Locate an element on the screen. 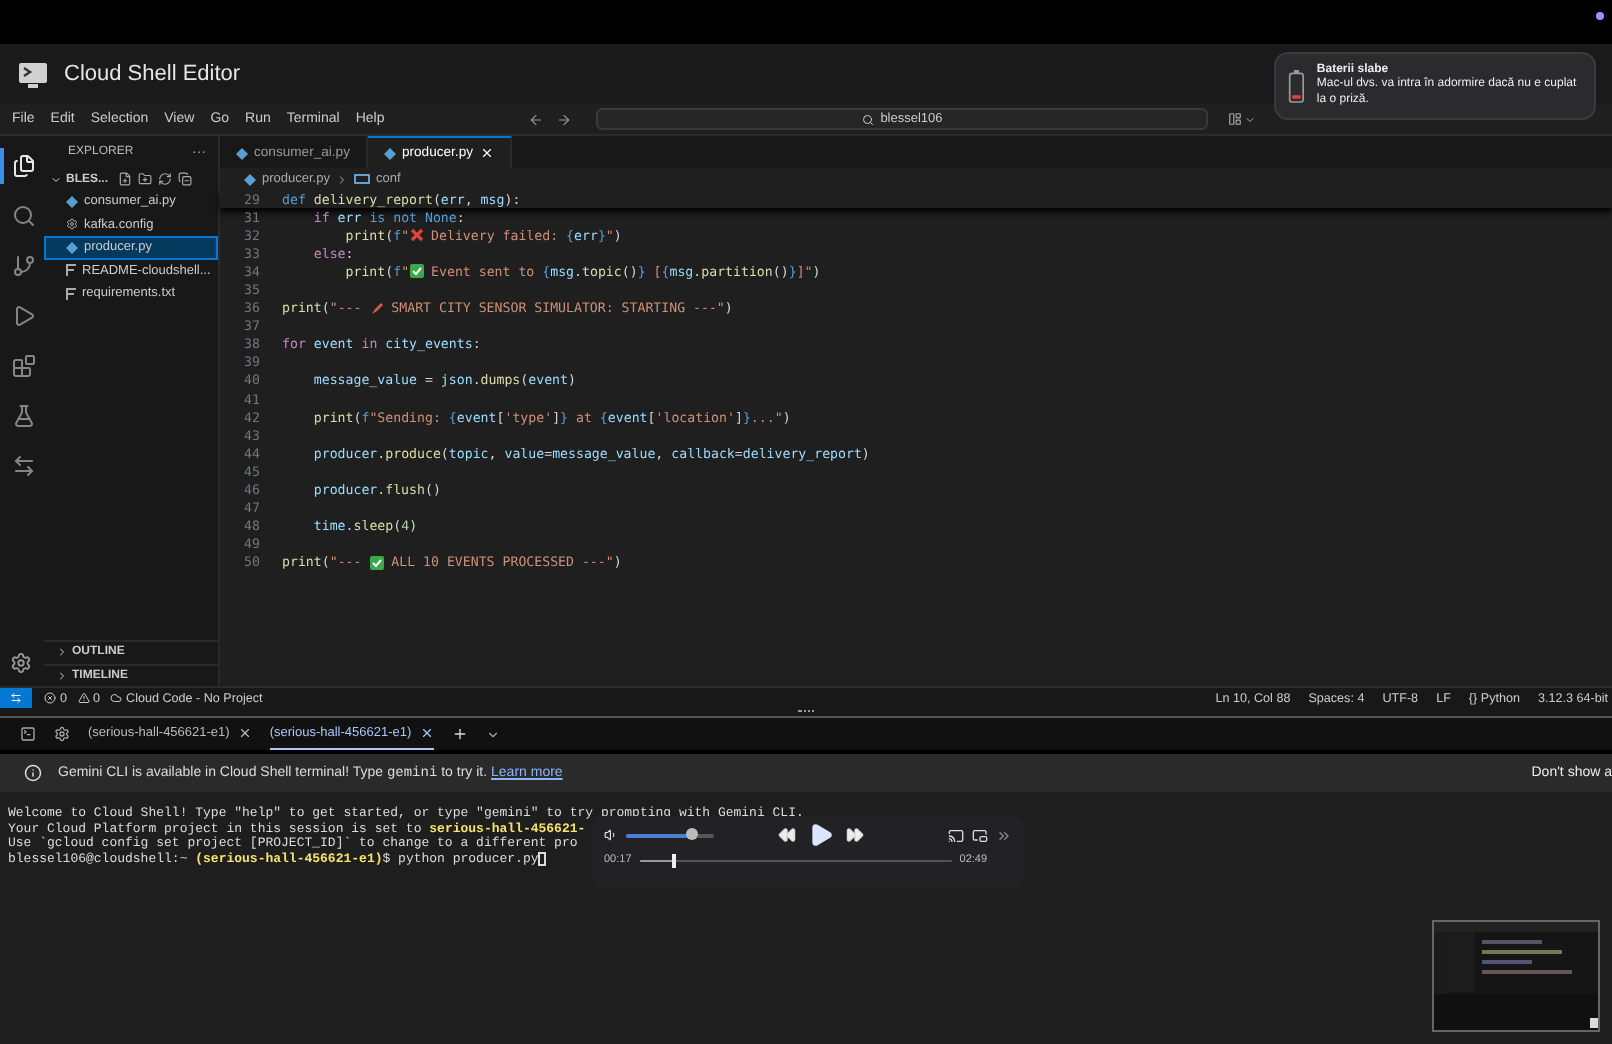  collapse-icon is located at coordinates (185, 179).